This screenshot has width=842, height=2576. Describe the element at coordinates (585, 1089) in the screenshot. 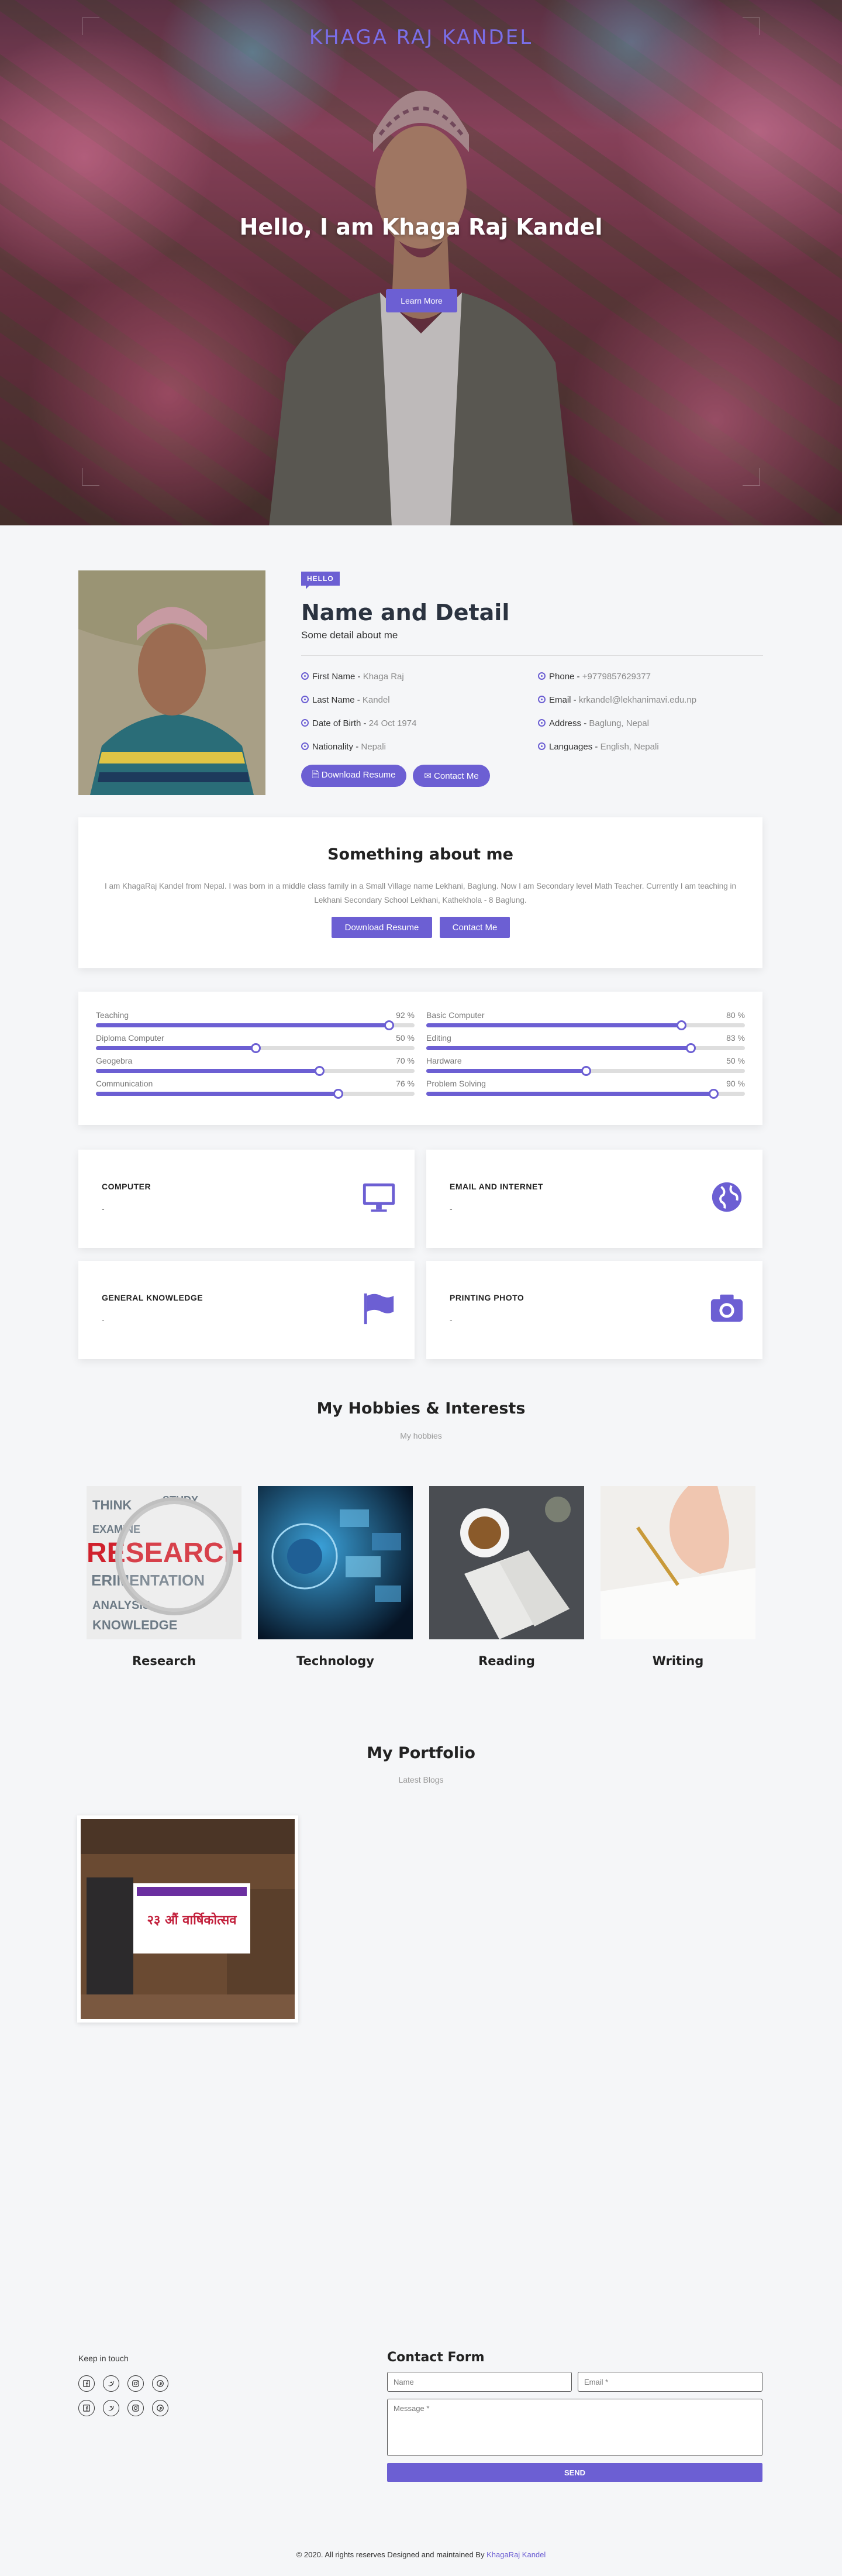

I see `skill-problem-solving: Problem Solving 90 %` at that location.